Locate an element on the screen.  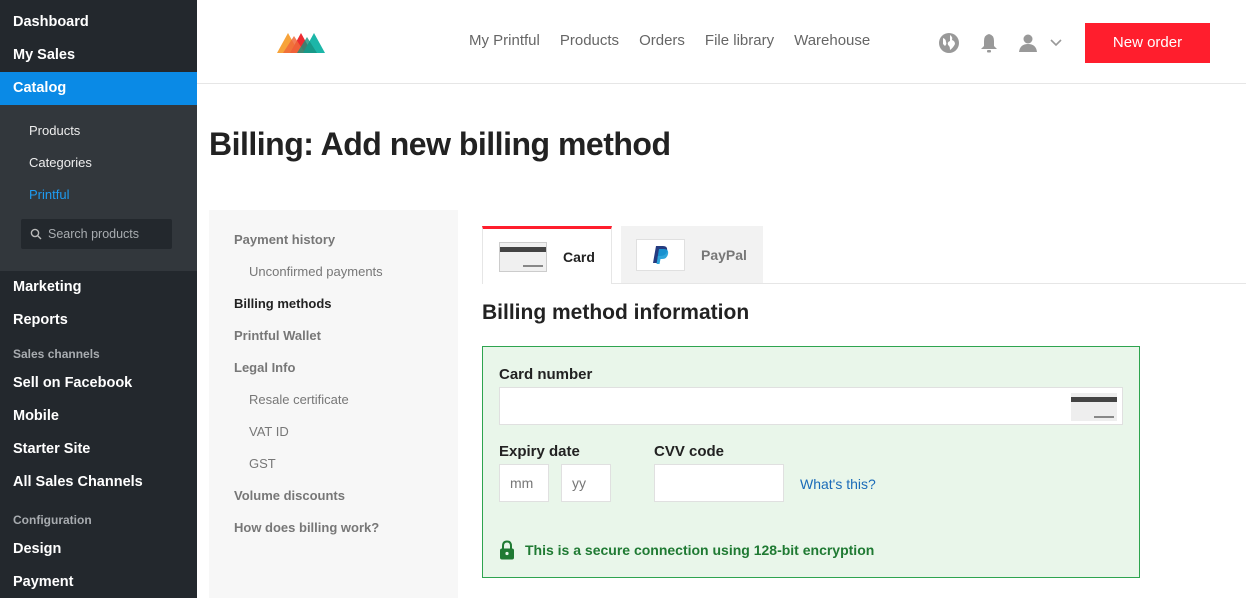
expiry-month-input is located at coordinates (524, 483).